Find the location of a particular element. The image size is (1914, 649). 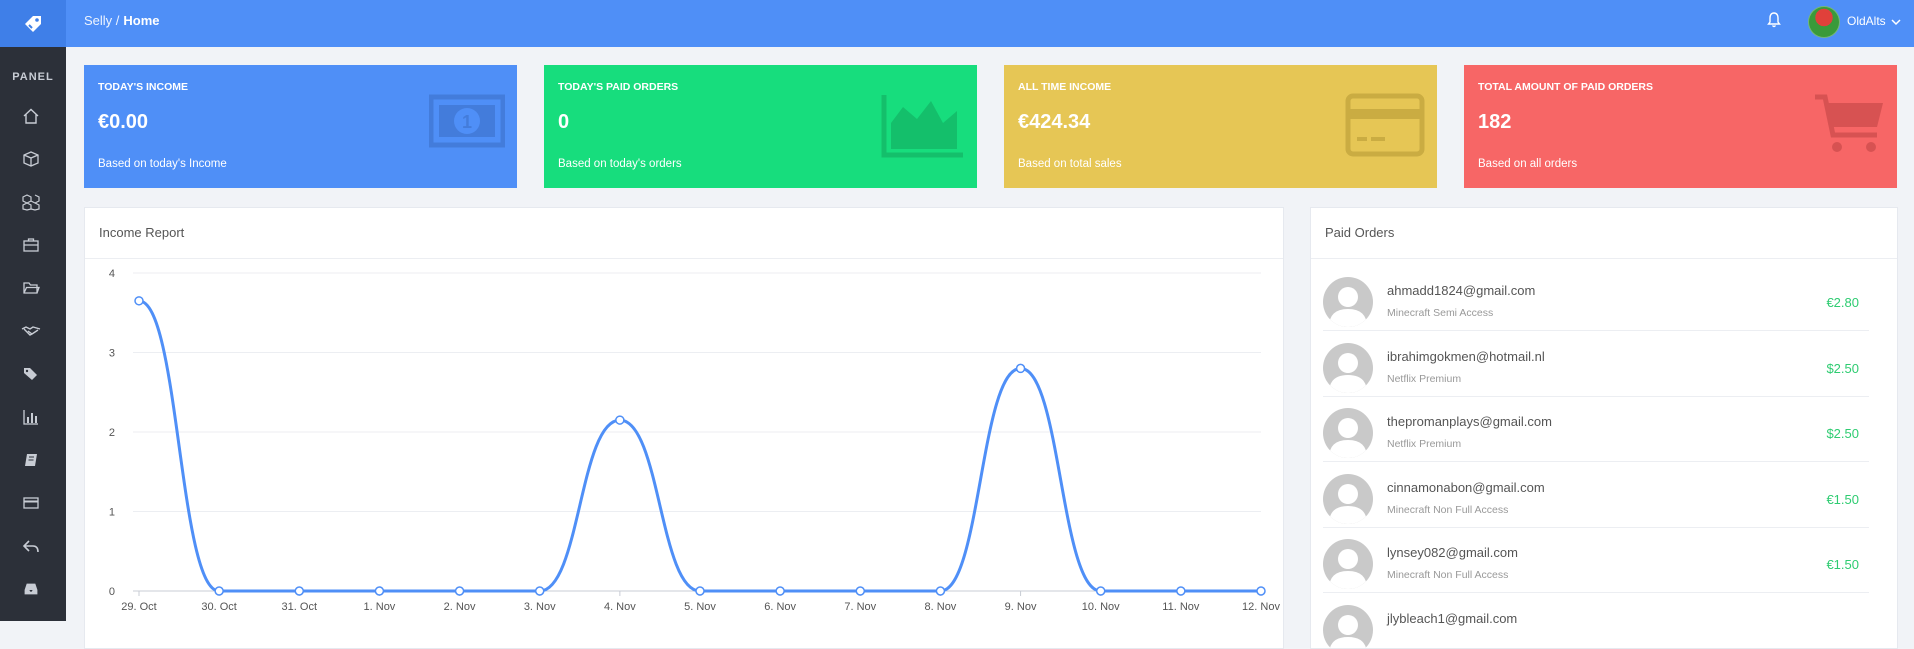

top-bar: Selly / Home OldAlts is located at coordinates (957, 23).